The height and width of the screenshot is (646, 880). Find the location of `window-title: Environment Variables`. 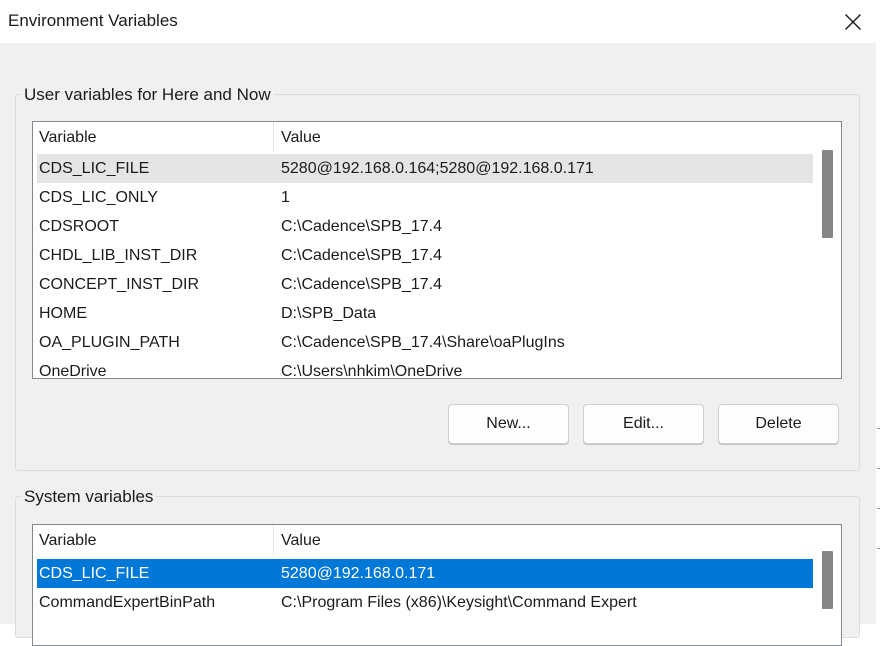

window-title: Environment Variables is located at coordinates (93, 20).